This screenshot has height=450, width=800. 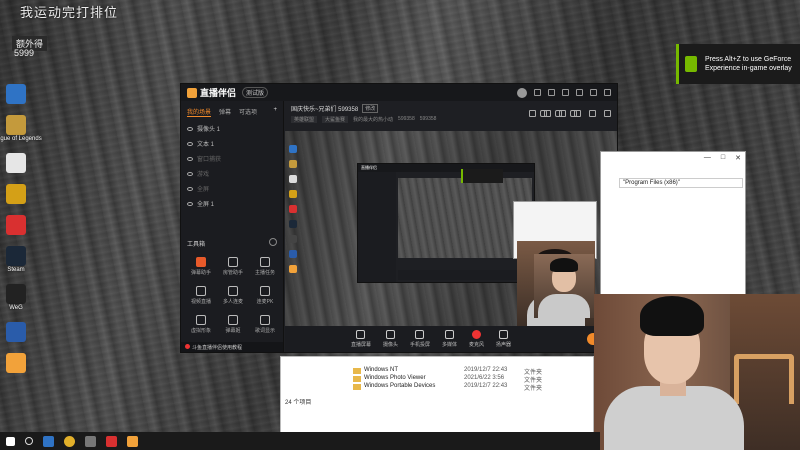 I want to click on tool-item: 视频直播, so click(x=201, y=295).